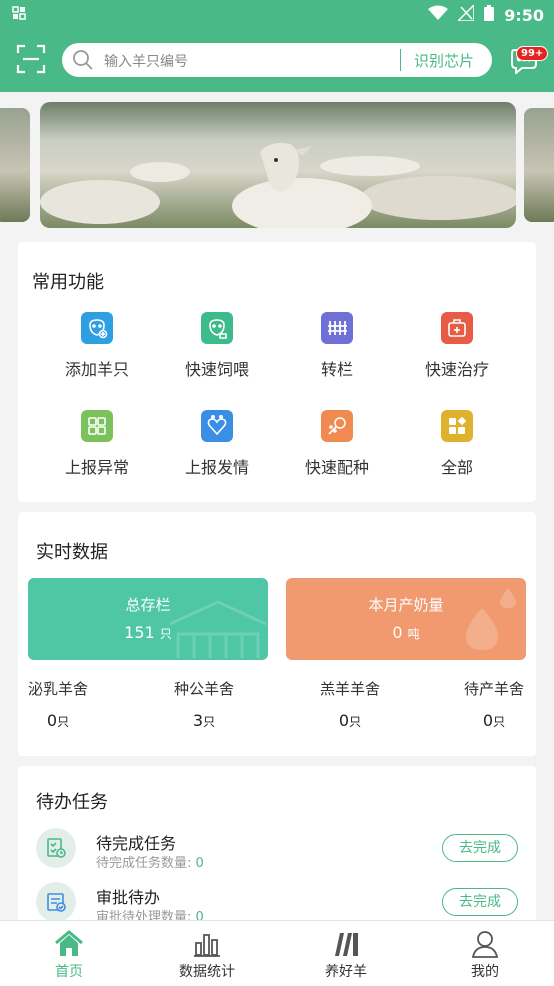 This screenshot has height=986, width=554. I want to click on function-label: 快速饲喂, so click(216, 369).